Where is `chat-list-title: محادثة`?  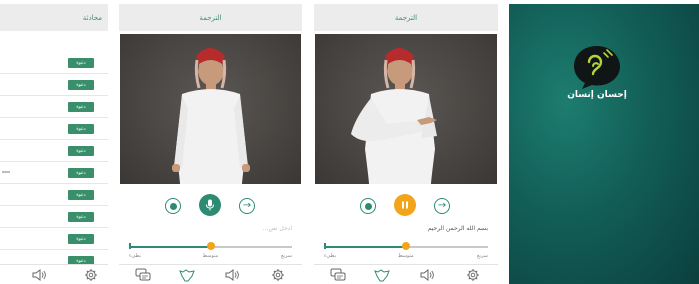 chat-list-title: محادثة is located at coordinates (92, 17).